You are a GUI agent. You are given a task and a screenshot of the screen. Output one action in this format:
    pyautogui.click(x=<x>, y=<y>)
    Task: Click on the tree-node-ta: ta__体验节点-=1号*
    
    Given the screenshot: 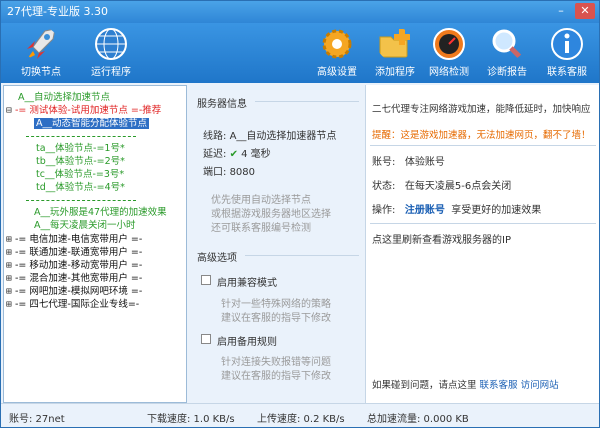 What is the action you would take?
    pyautogui.click(x=80, y=148)
    